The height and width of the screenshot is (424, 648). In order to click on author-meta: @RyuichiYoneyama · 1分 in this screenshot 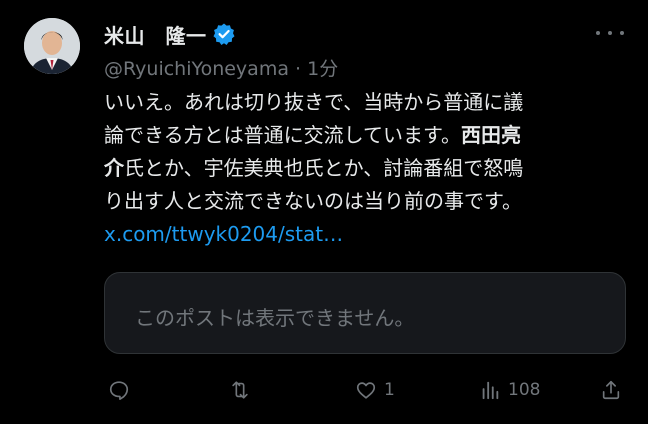, I will do `click(221, 67)`.